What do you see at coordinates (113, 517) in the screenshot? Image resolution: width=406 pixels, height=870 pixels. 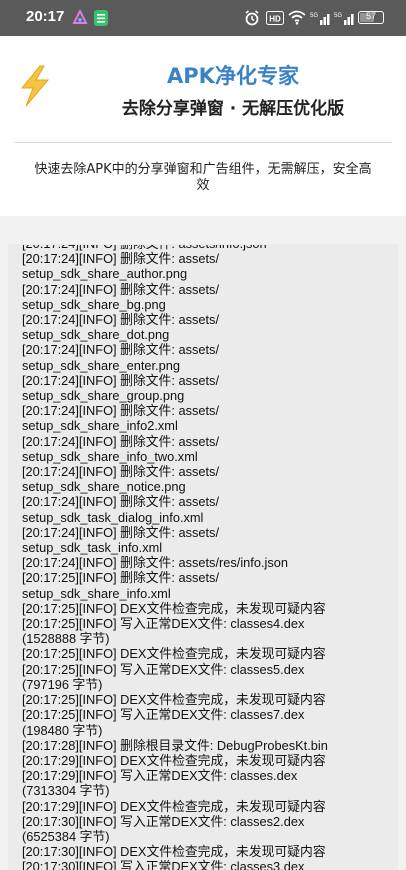 I see `log-line: setup_sdk_task_dialog_info.xml` at bounding box center [113, 517].